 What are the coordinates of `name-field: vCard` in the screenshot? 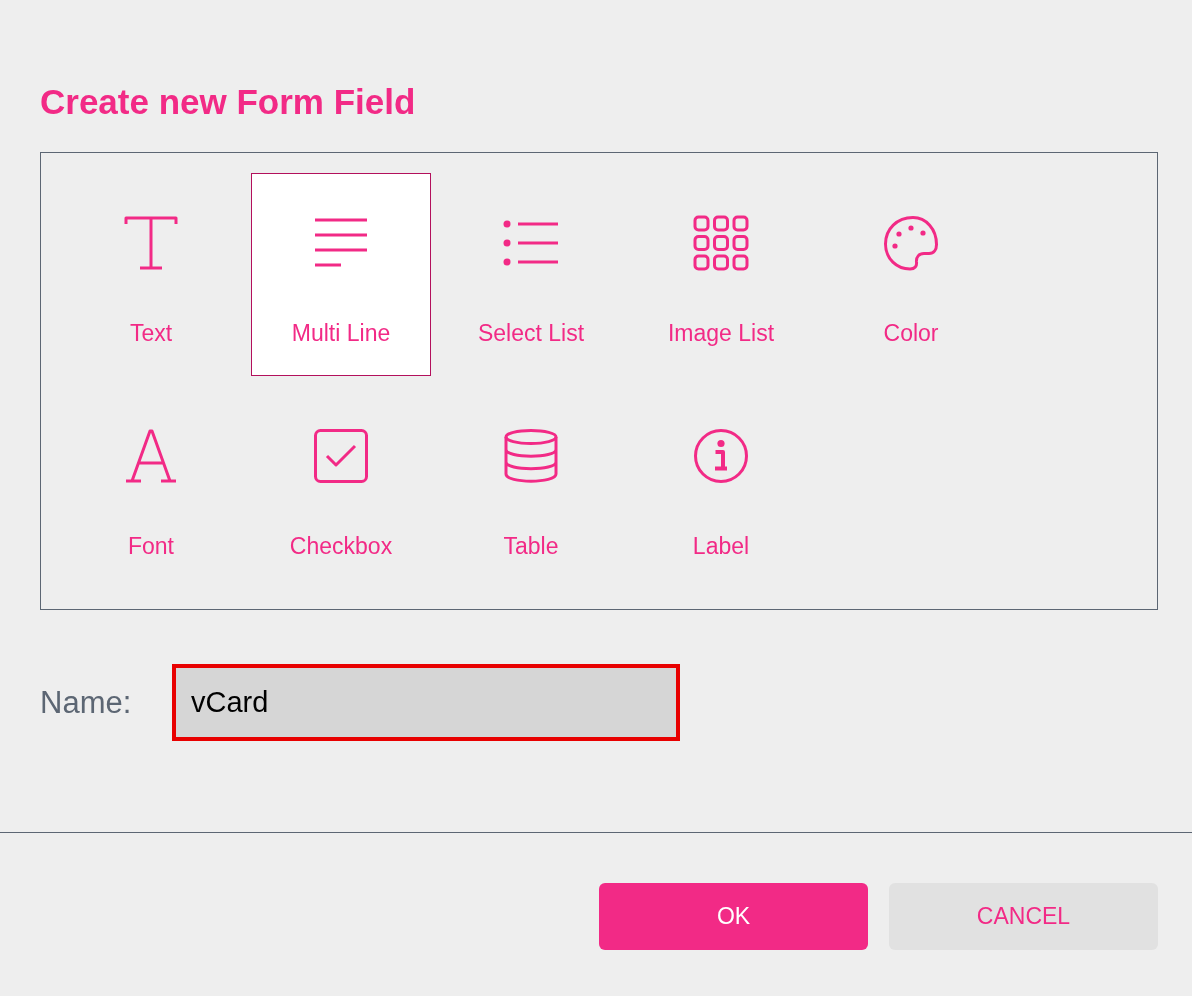 It's located at (426, 702).